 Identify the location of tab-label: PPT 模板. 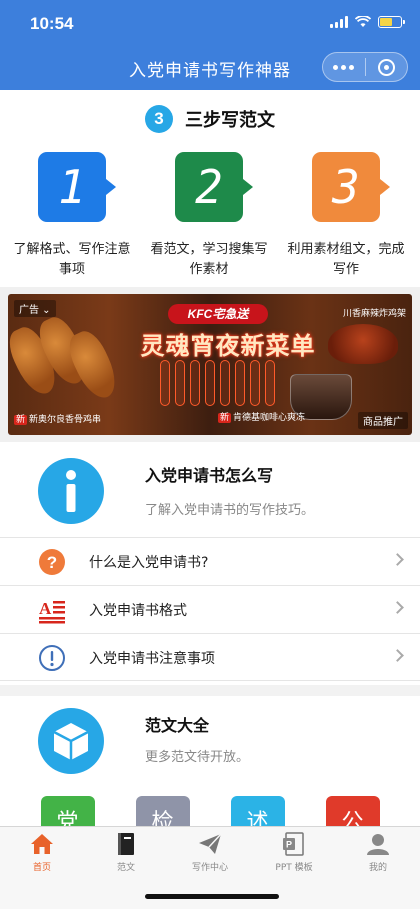
(294, 868).